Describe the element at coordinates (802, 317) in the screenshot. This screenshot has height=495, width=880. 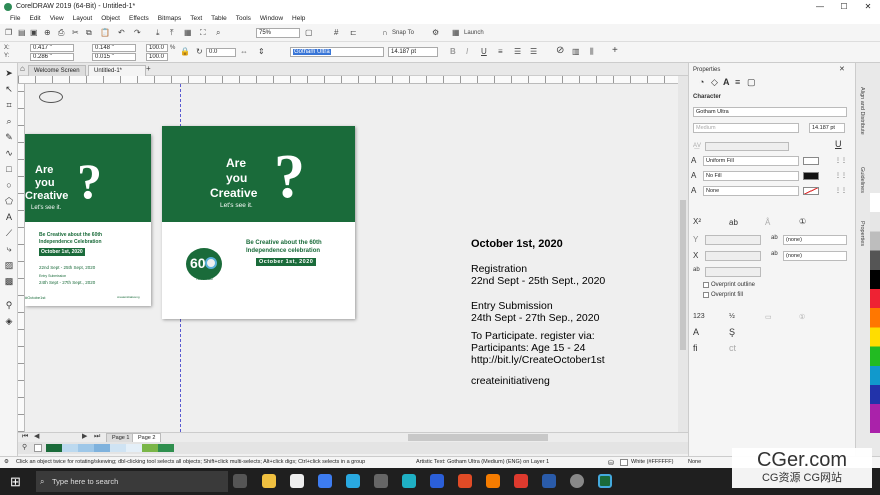
I see `ordinals-icon: ①` at that location.